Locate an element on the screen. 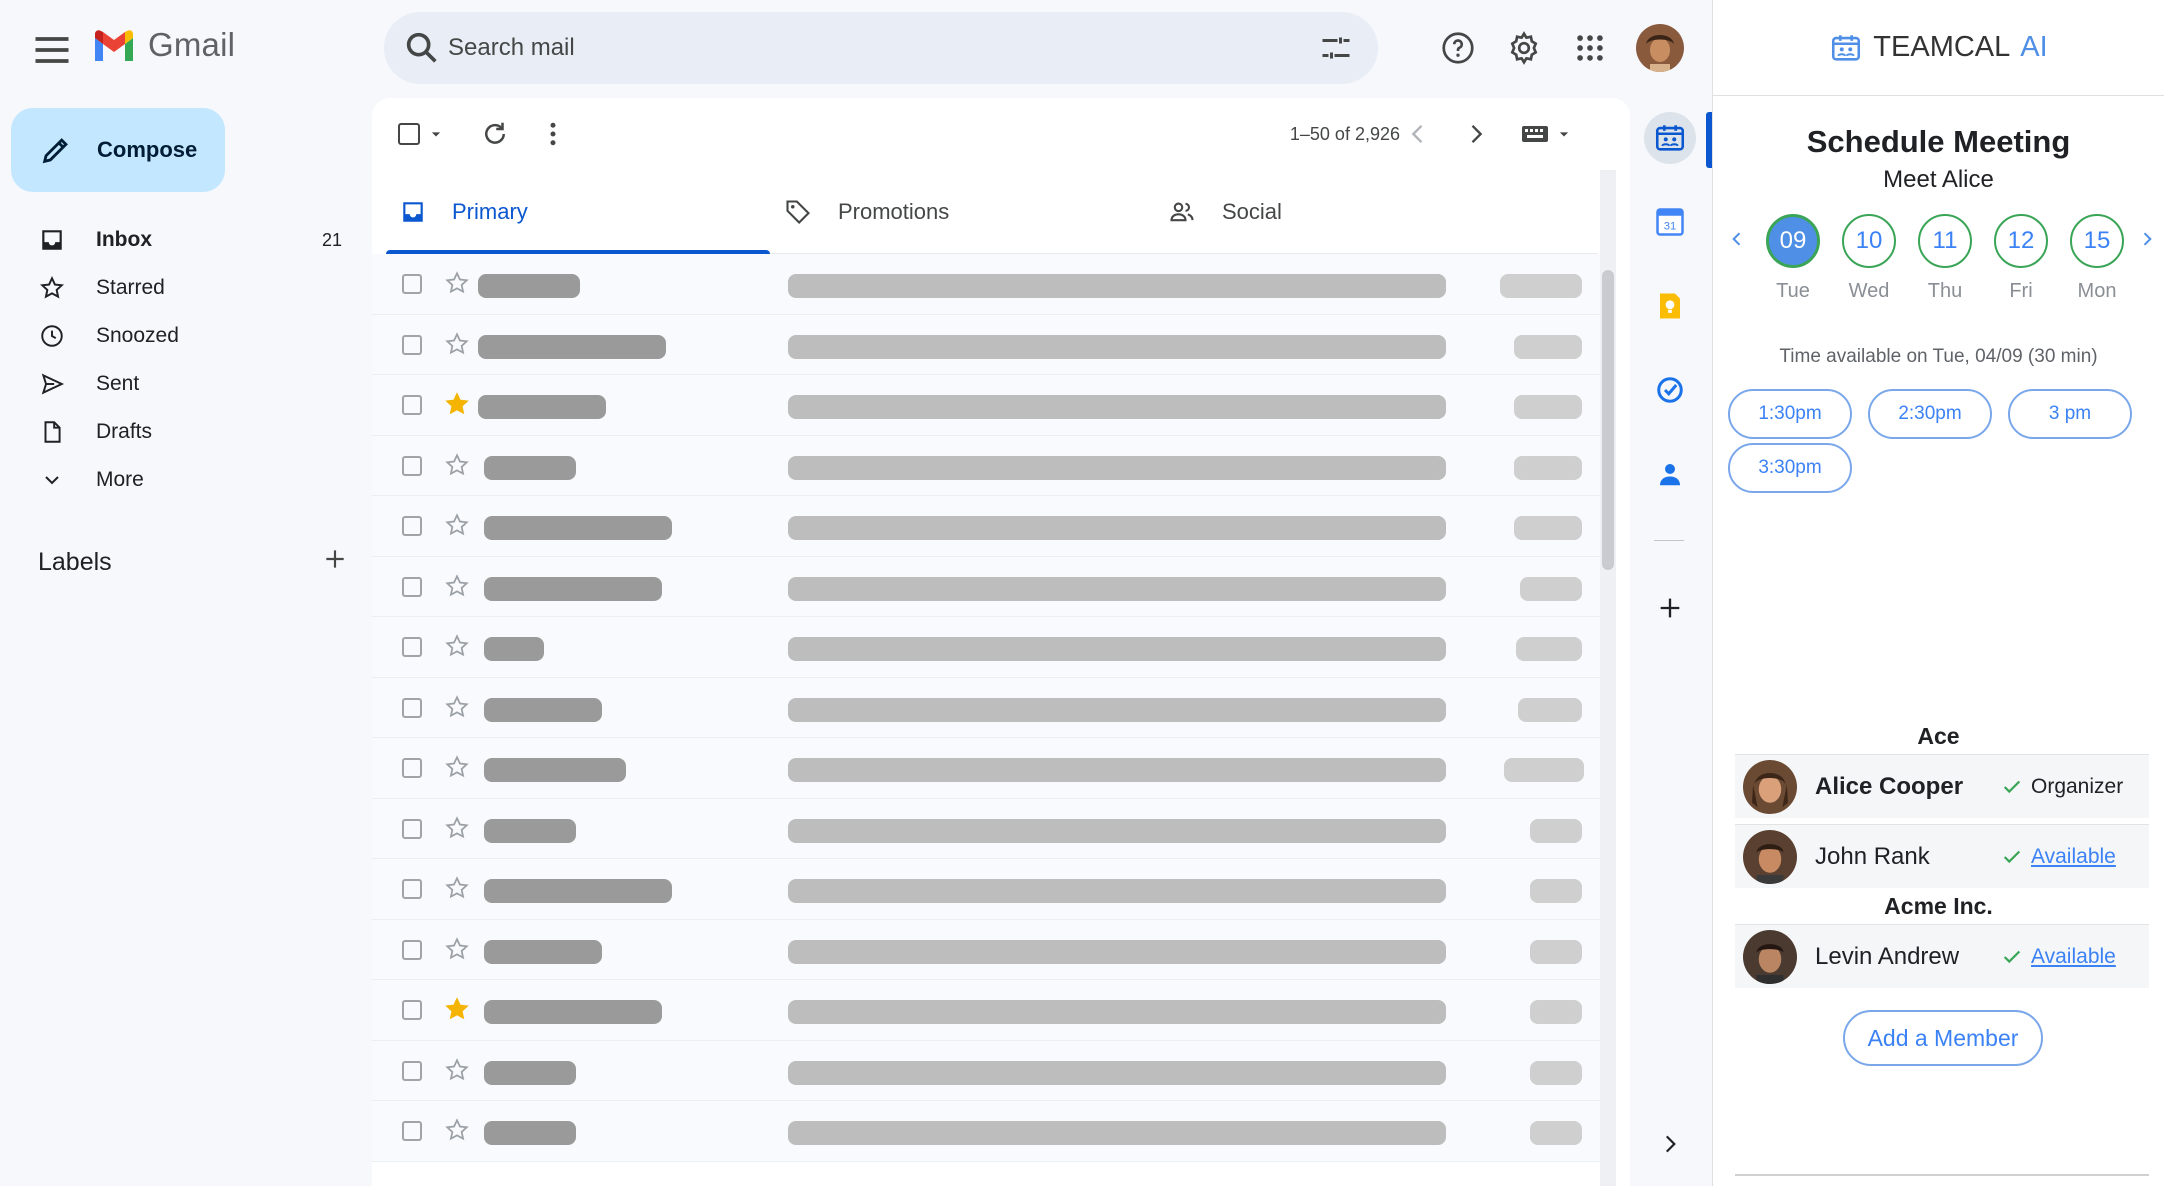 The width and height of the screenshot is (2164, 1186). sidebar-item-more: More is located at coordinates (180, 480).